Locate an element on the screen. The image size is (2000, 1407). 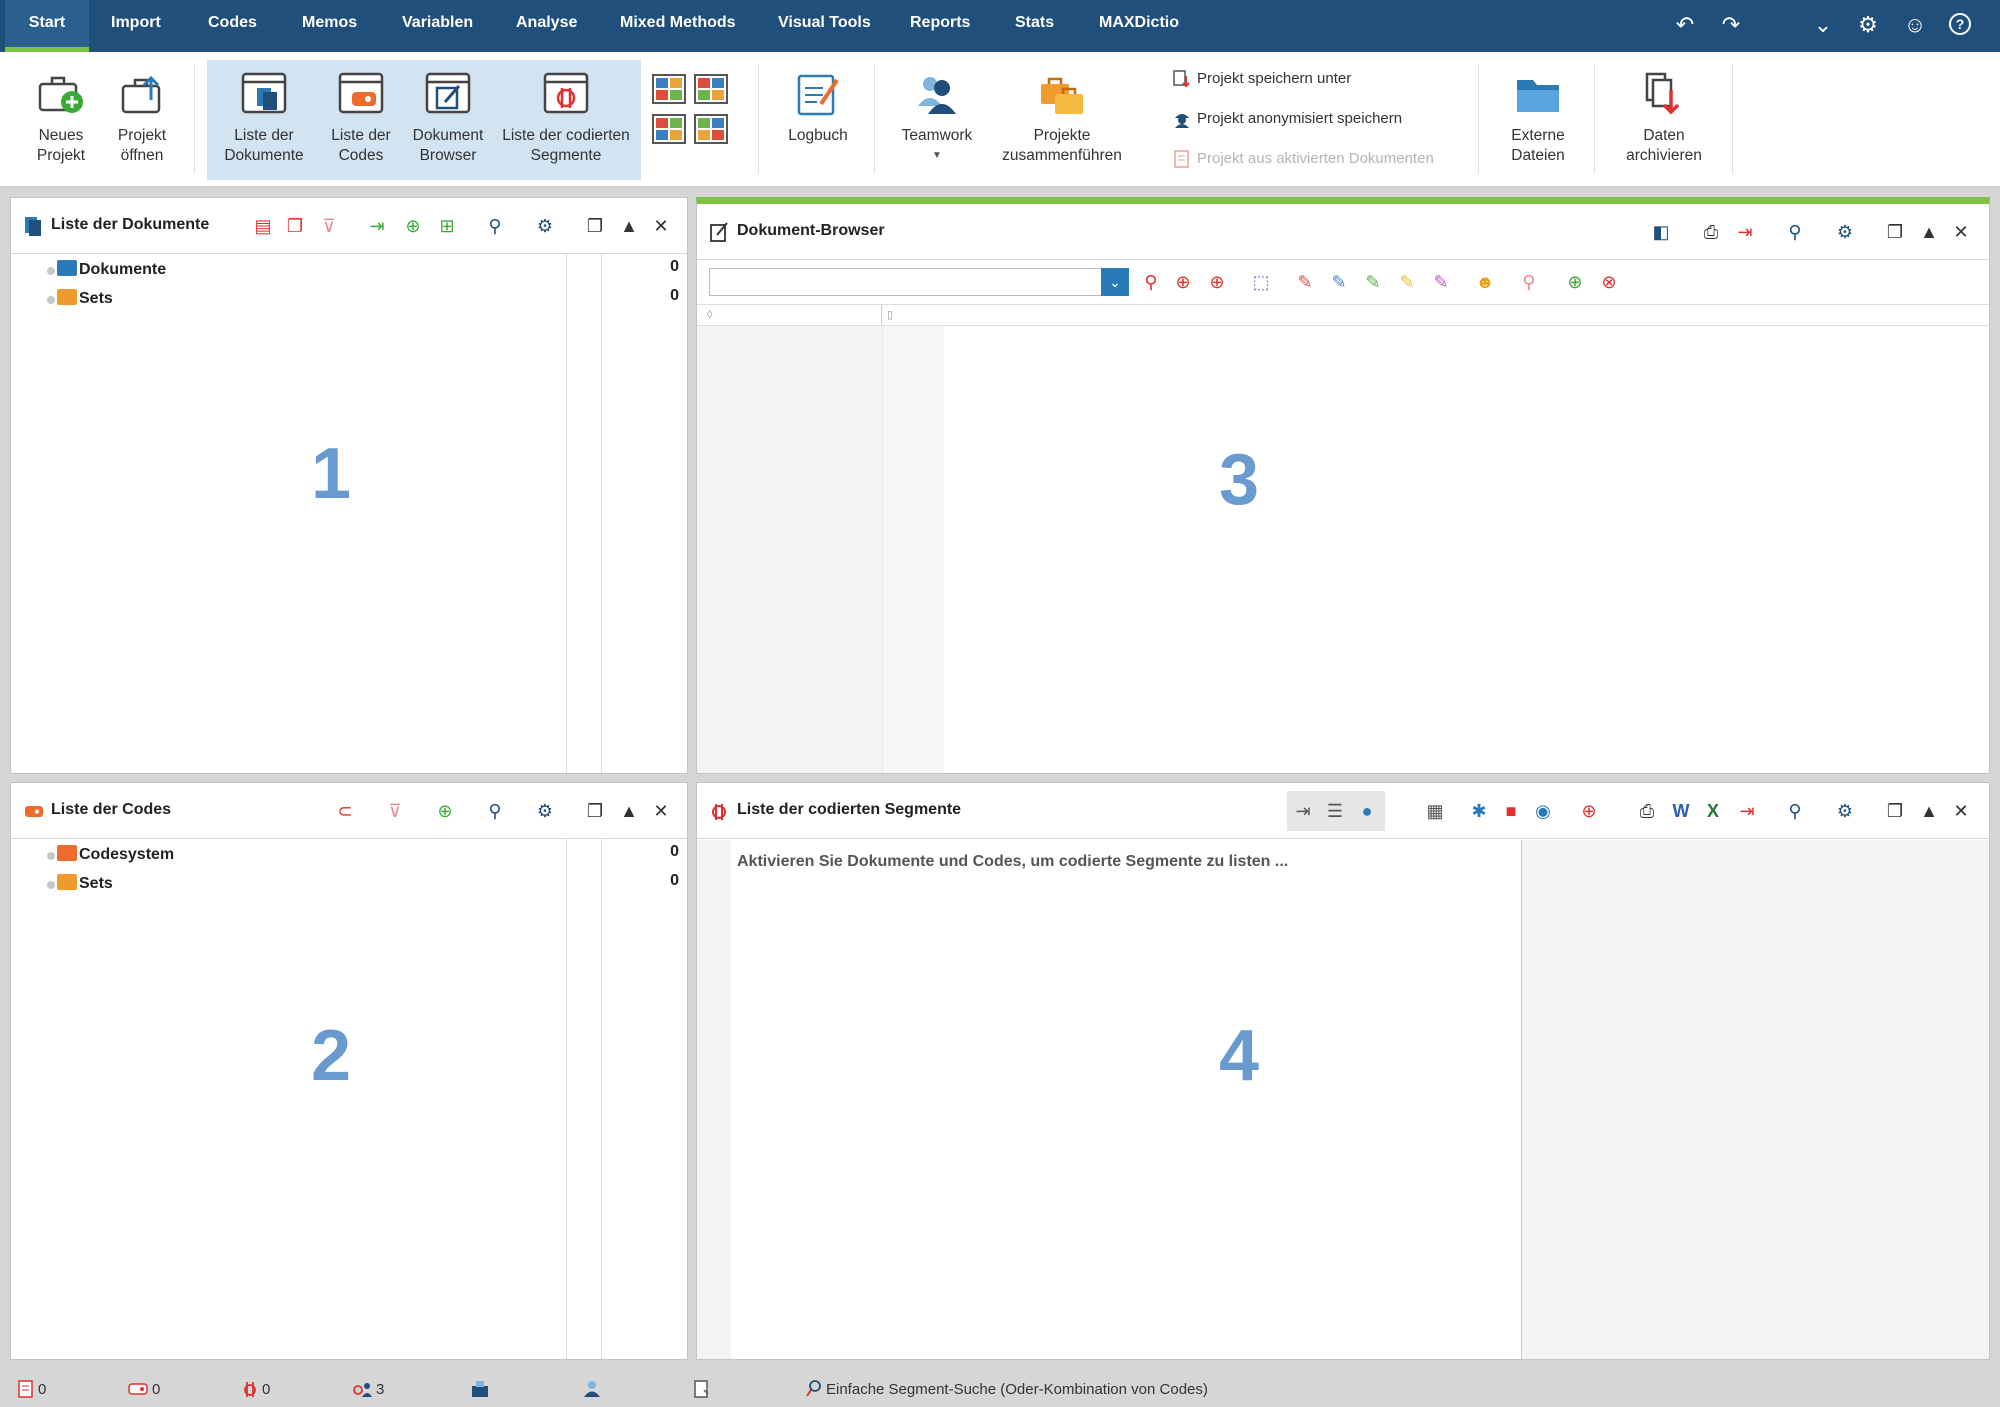
split-view-icon: ◧ is located at coordinates (1661, 232).